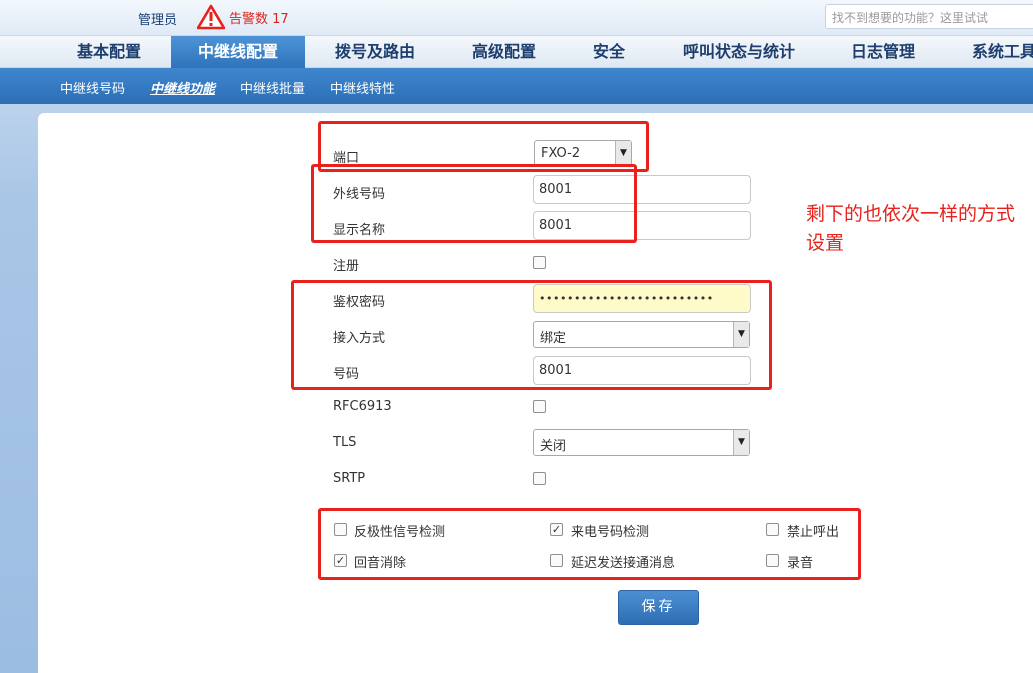 The width and height of the screenshot is (1033, 673). Describe the element at coordinates (539, 262) in the screenshot. I see `register-checkbox` at that location.